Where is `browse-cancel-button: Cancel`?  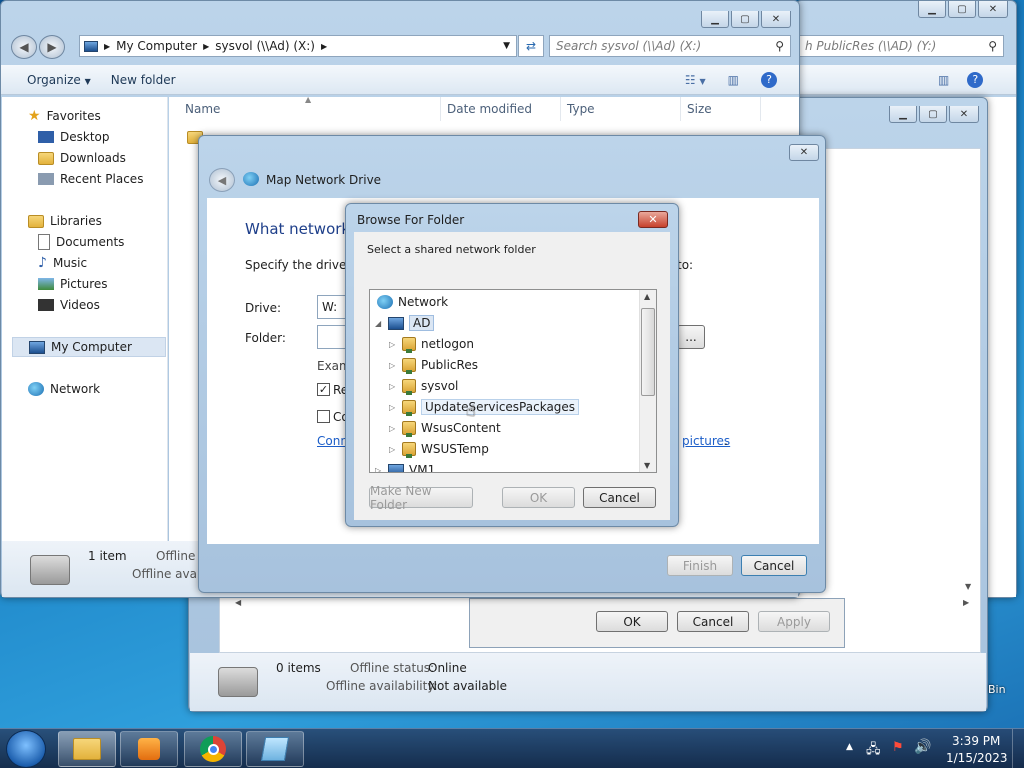 browse-cancel-button: Cancel is located at coordinates (619, 497).